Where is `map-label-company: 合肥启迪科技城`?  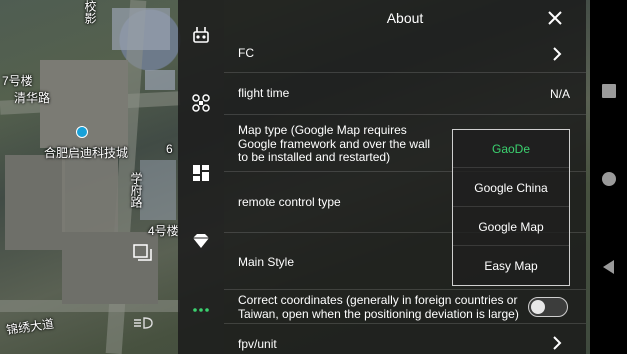 map-label-company: 合肥启迪科技城 is located at coordinates (86, 153).